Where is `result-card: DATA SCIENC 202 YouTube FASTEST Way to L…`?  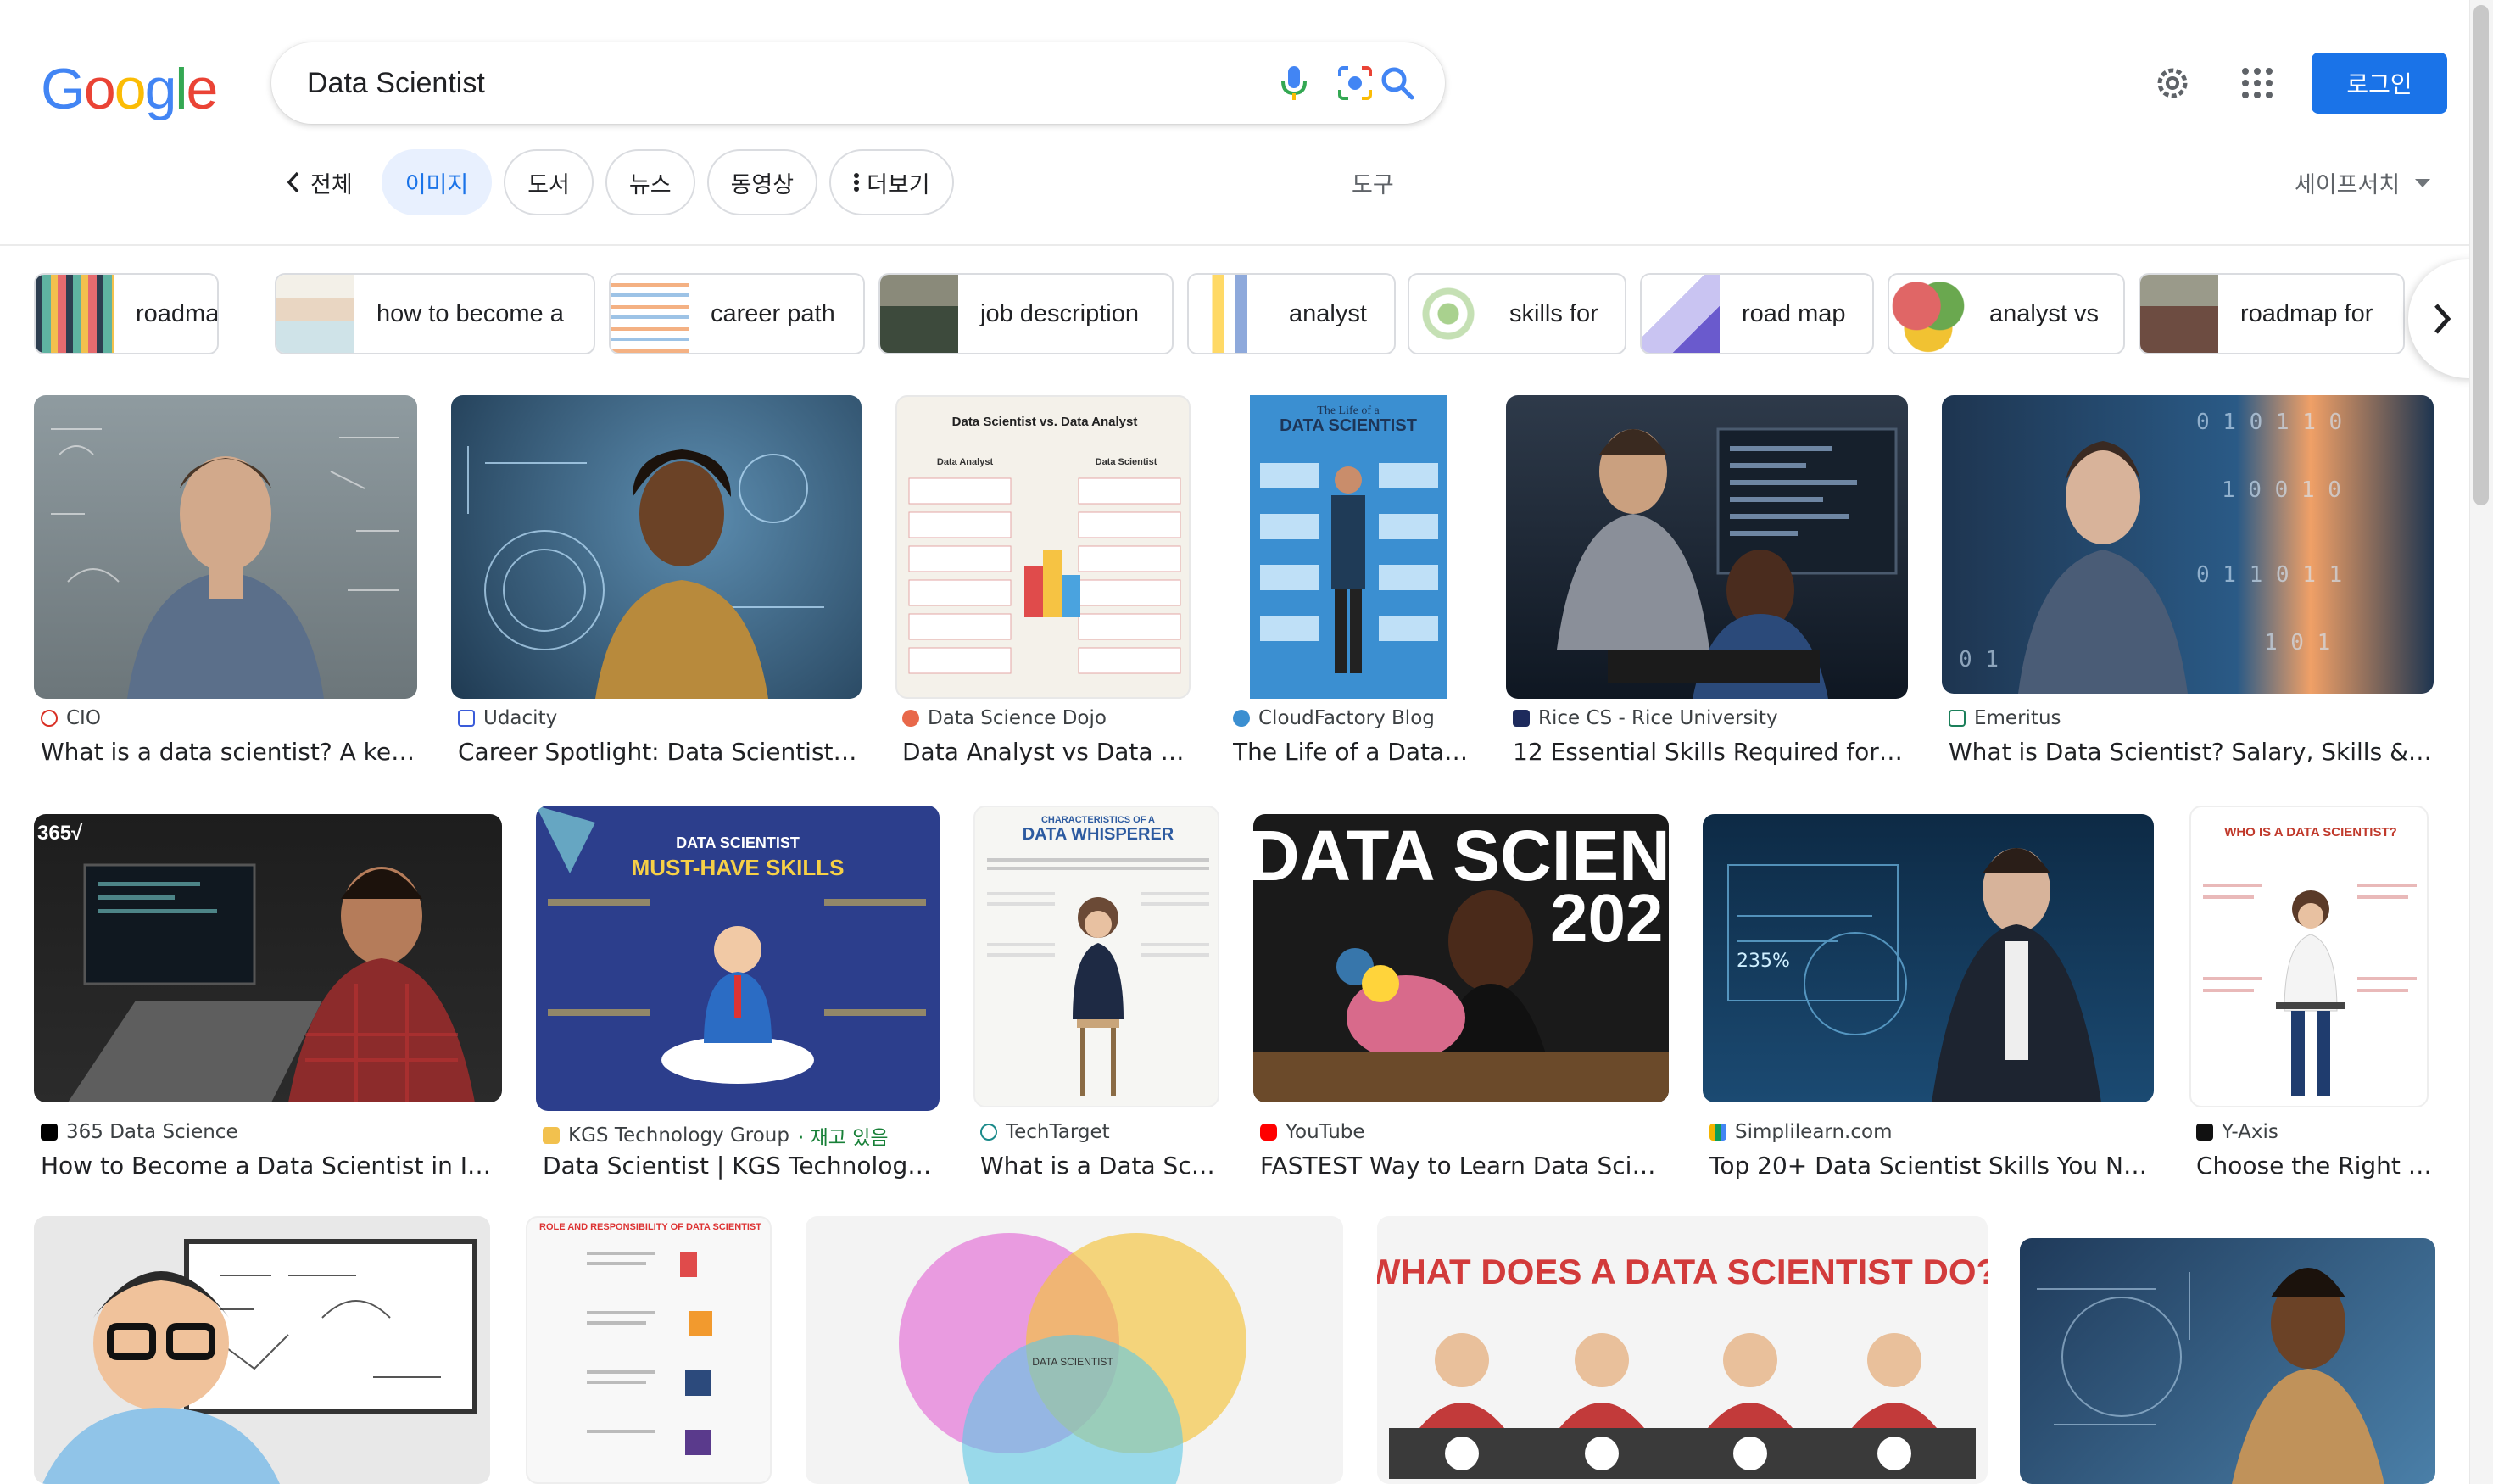 result-card: DATA SCIENC 202 YouTube FASTEST Way to L… is located at coordinates (1461, 995).